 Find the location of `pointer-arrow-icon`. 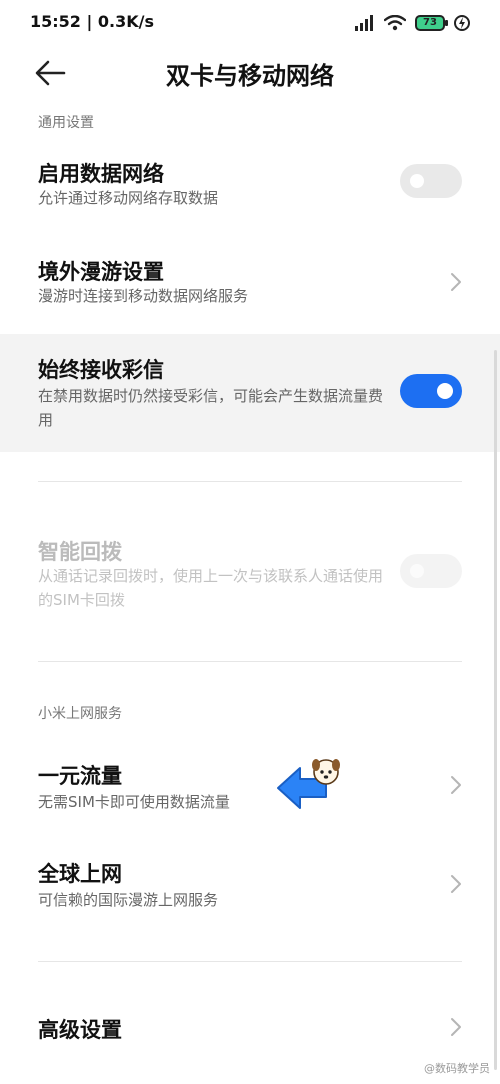

pointer-arrow-icon is located at coordinates (308, 784).